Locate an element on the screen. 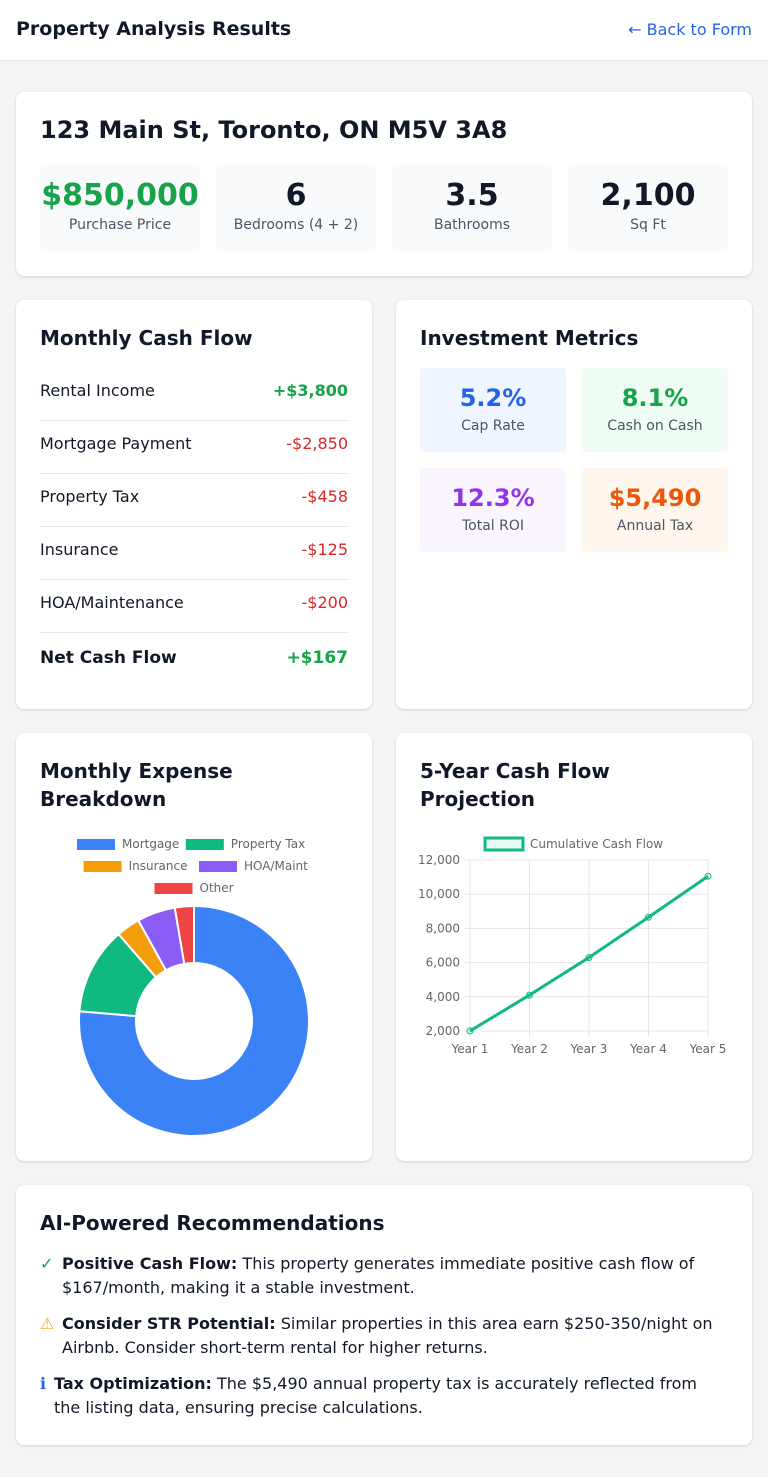 The width and height of the screenshot is (768, 1477). metric-total-roi: 12.3% Total ROI is located at coordinates (493, 510).